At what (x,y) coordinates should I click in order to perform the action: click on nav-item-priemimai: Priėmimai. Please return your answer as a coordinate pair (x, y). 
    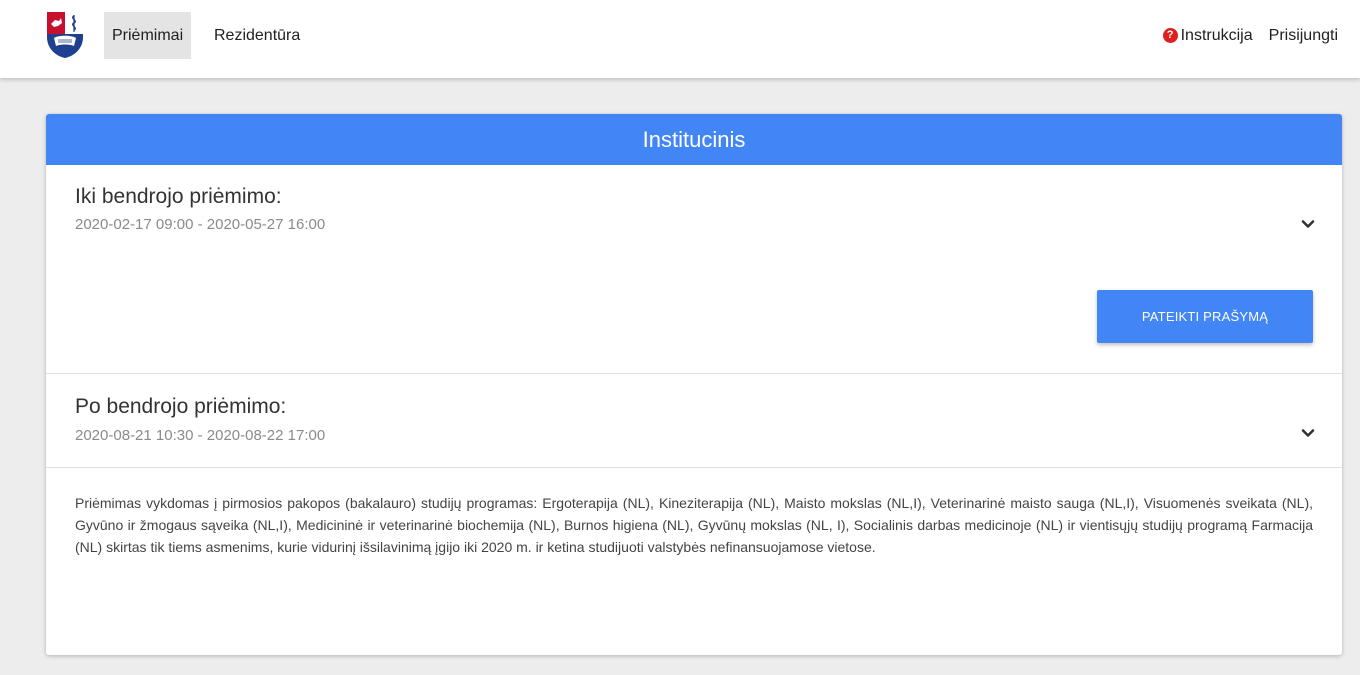
    Looking at the image, I should click on (148, 35).